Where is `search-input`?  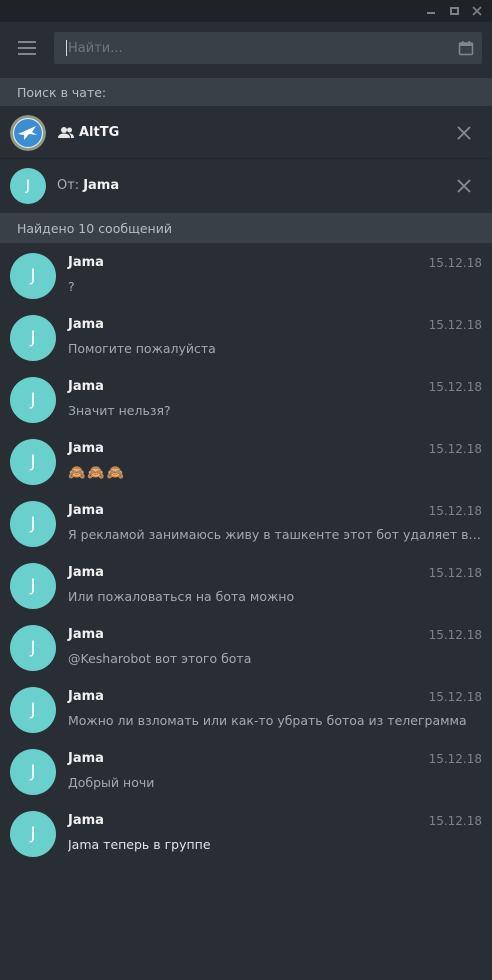
search-input is located at coordinates (249, 48).